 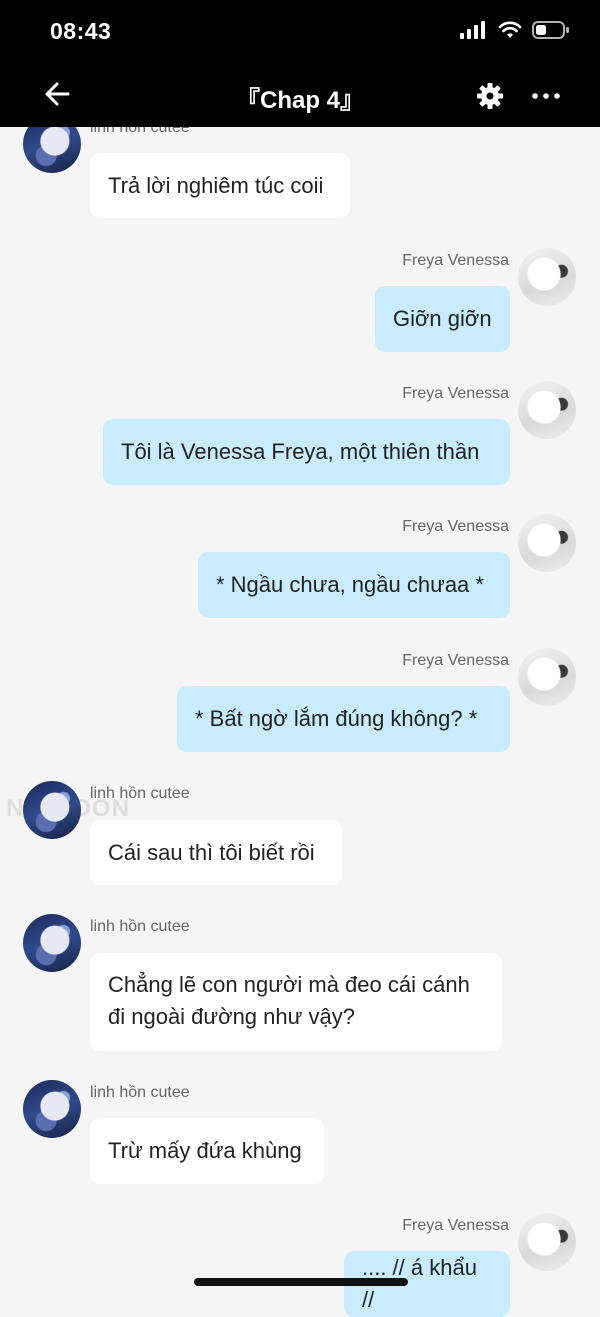 I want to click on status-time: 08:43, so click(x=81, y=31).